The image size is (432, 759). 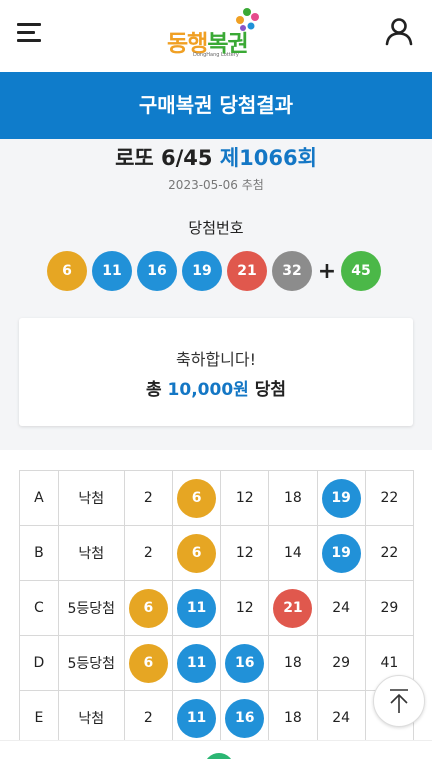 I want to click on ticket-number-cell: 19, so click(x=341, y=553).